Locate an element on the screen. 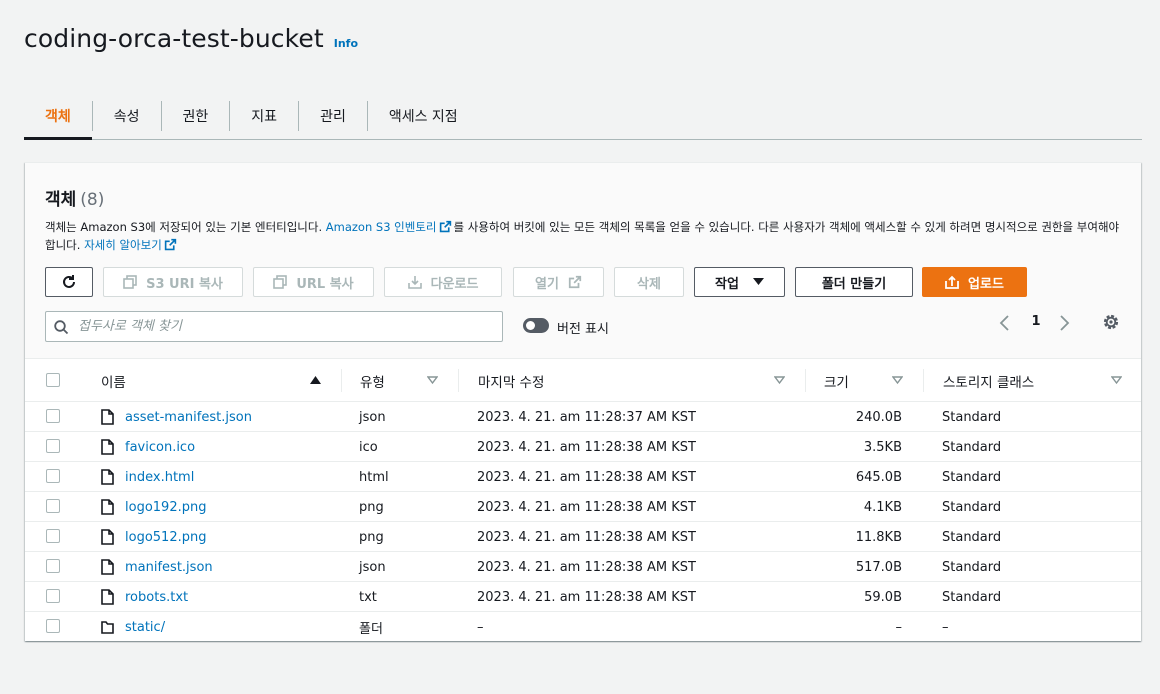 Image resolution: width=1160 pixels, height=694 pixels. next-page-icon is located at coordinates (1064, 323).